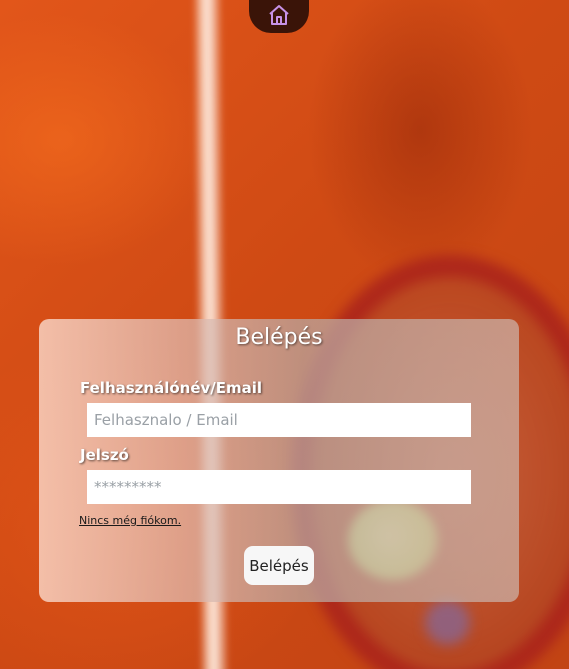 Image resolution: width=569 pixels, height=669 pixels. I want to click on login-title: Belépés, so click(279, 337).